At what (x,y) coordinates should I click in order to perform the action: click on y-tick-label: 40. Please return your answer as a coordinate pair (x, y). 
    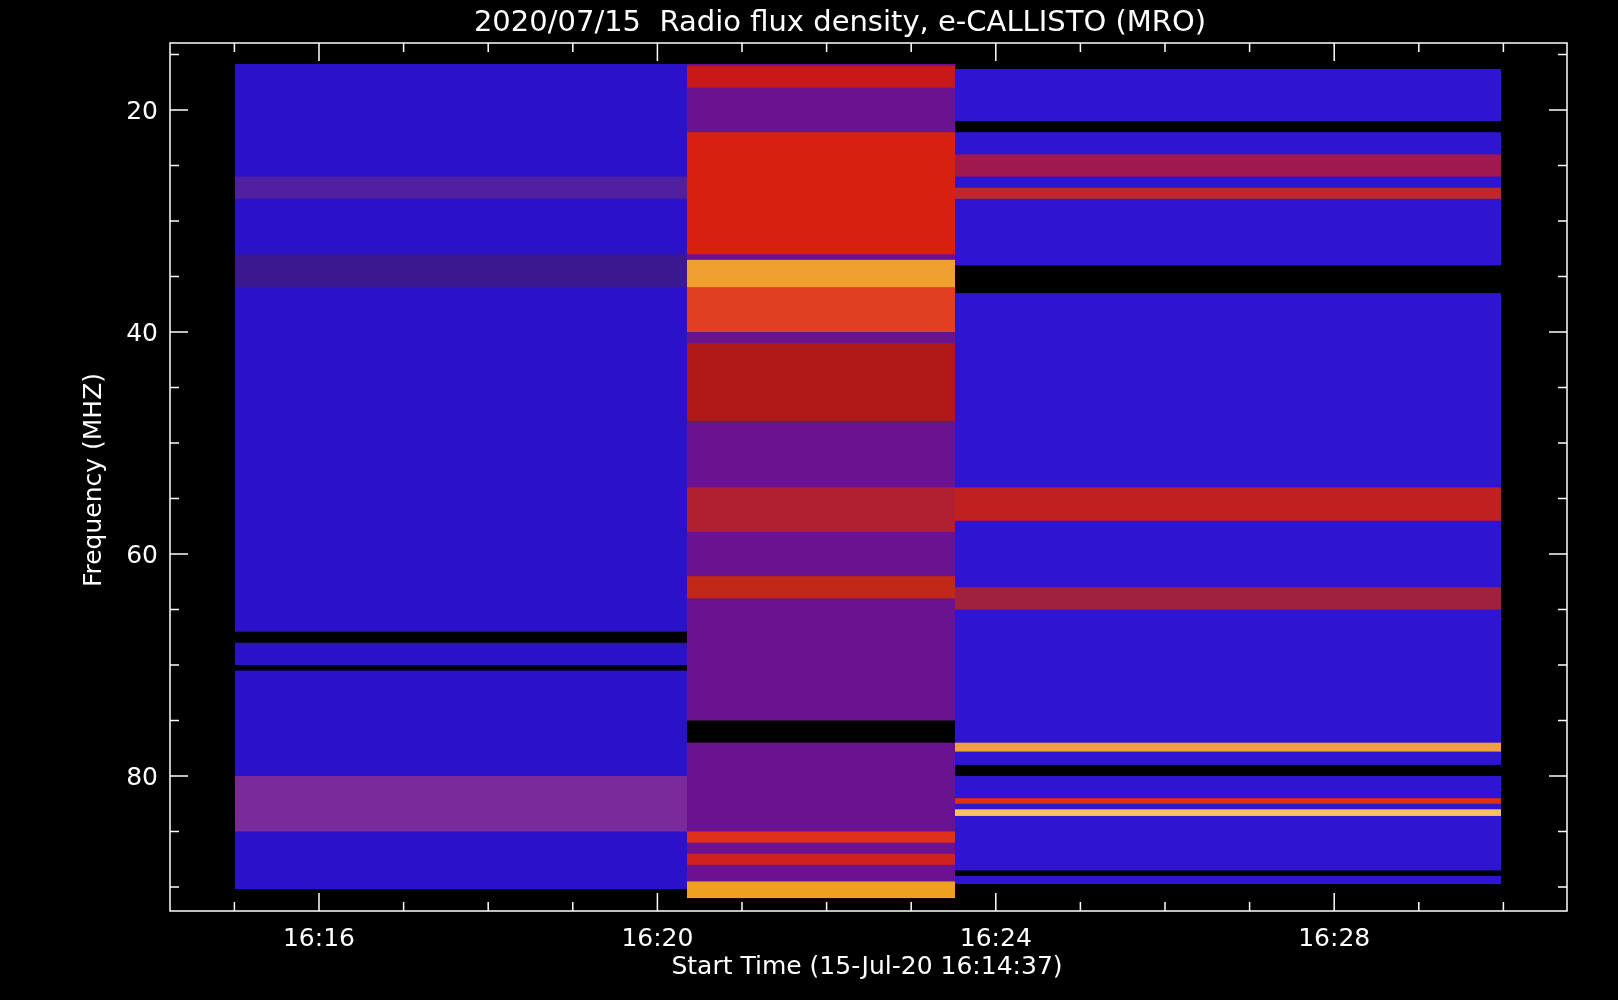
    Looking at the image, I should click on (142, 332).